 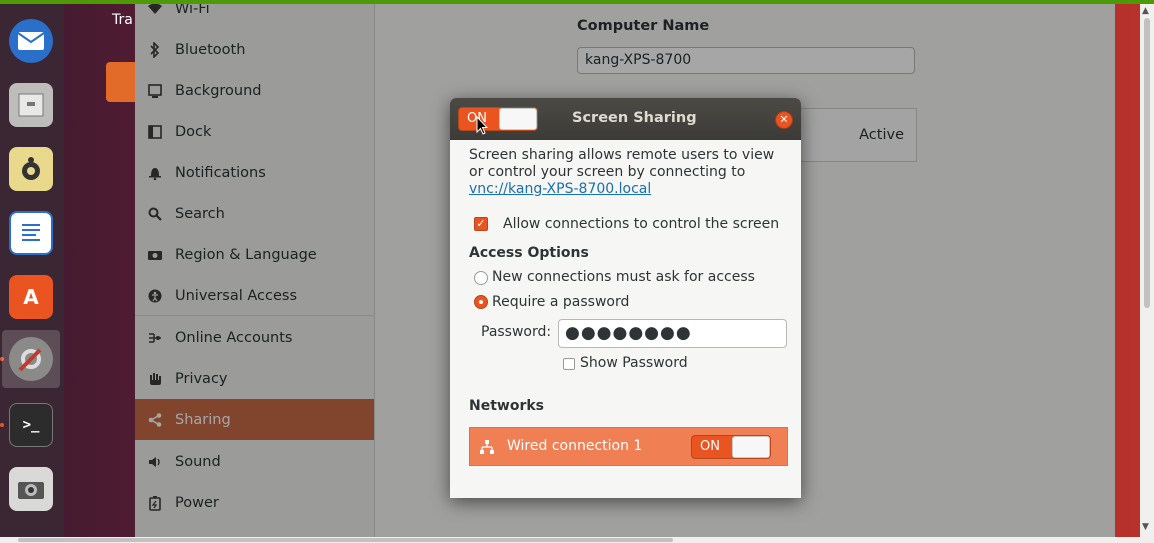 I want to click on camera-icon, so click(x=31, y=489).